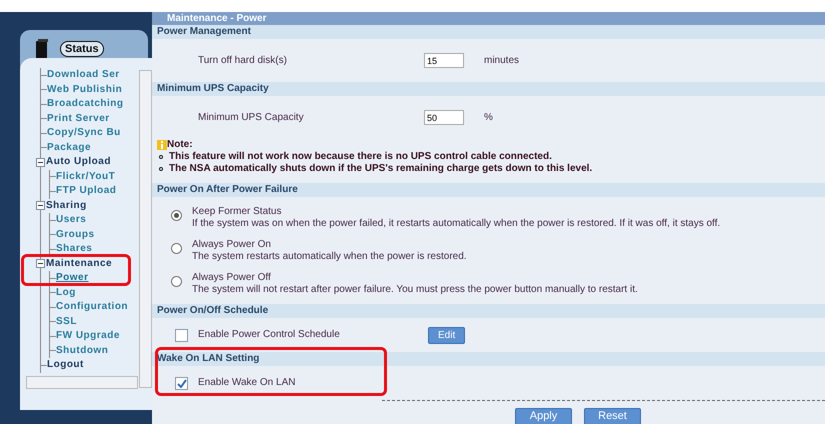  What do you see at coordinates (488, 359) in the screenshot?
I see `section-header: Wake On LAN Setting` at bounding box center [488, 359].